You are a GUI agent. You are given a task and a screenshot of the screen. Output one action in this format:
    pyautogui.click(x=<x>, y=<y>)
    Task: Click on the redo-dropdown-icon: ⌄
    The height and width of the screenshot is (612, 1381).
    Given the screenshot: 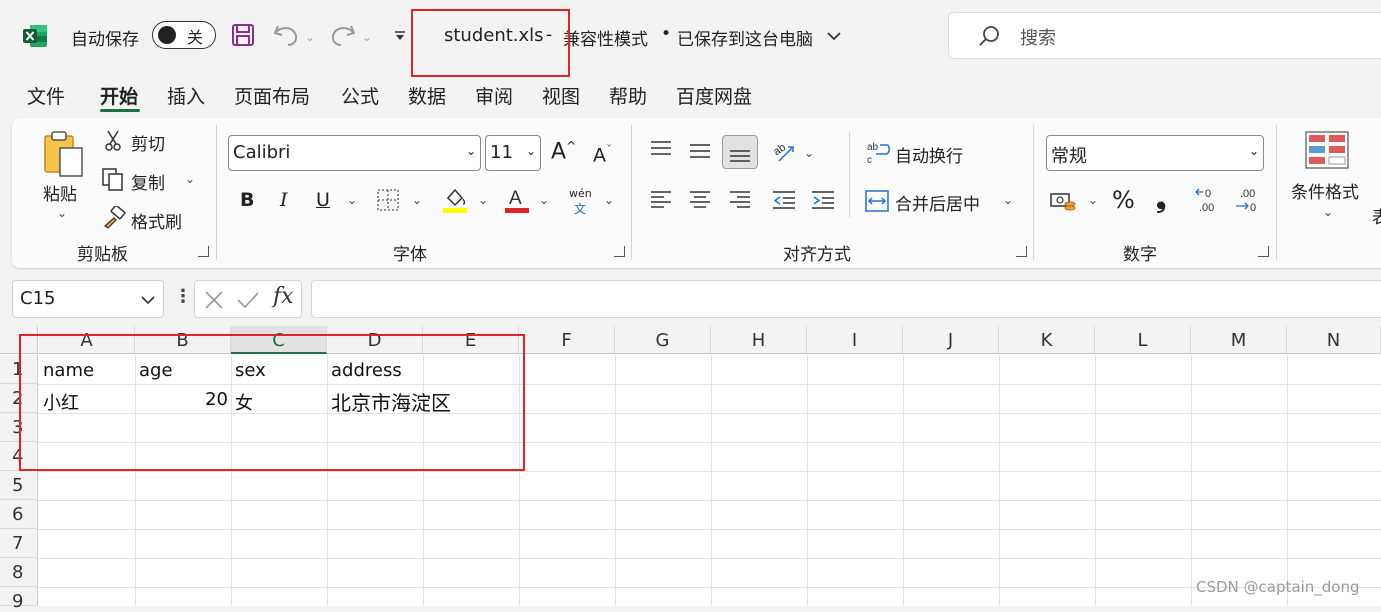 What is the action you would take?
    pyautogui.click(x=367, y=37)
    